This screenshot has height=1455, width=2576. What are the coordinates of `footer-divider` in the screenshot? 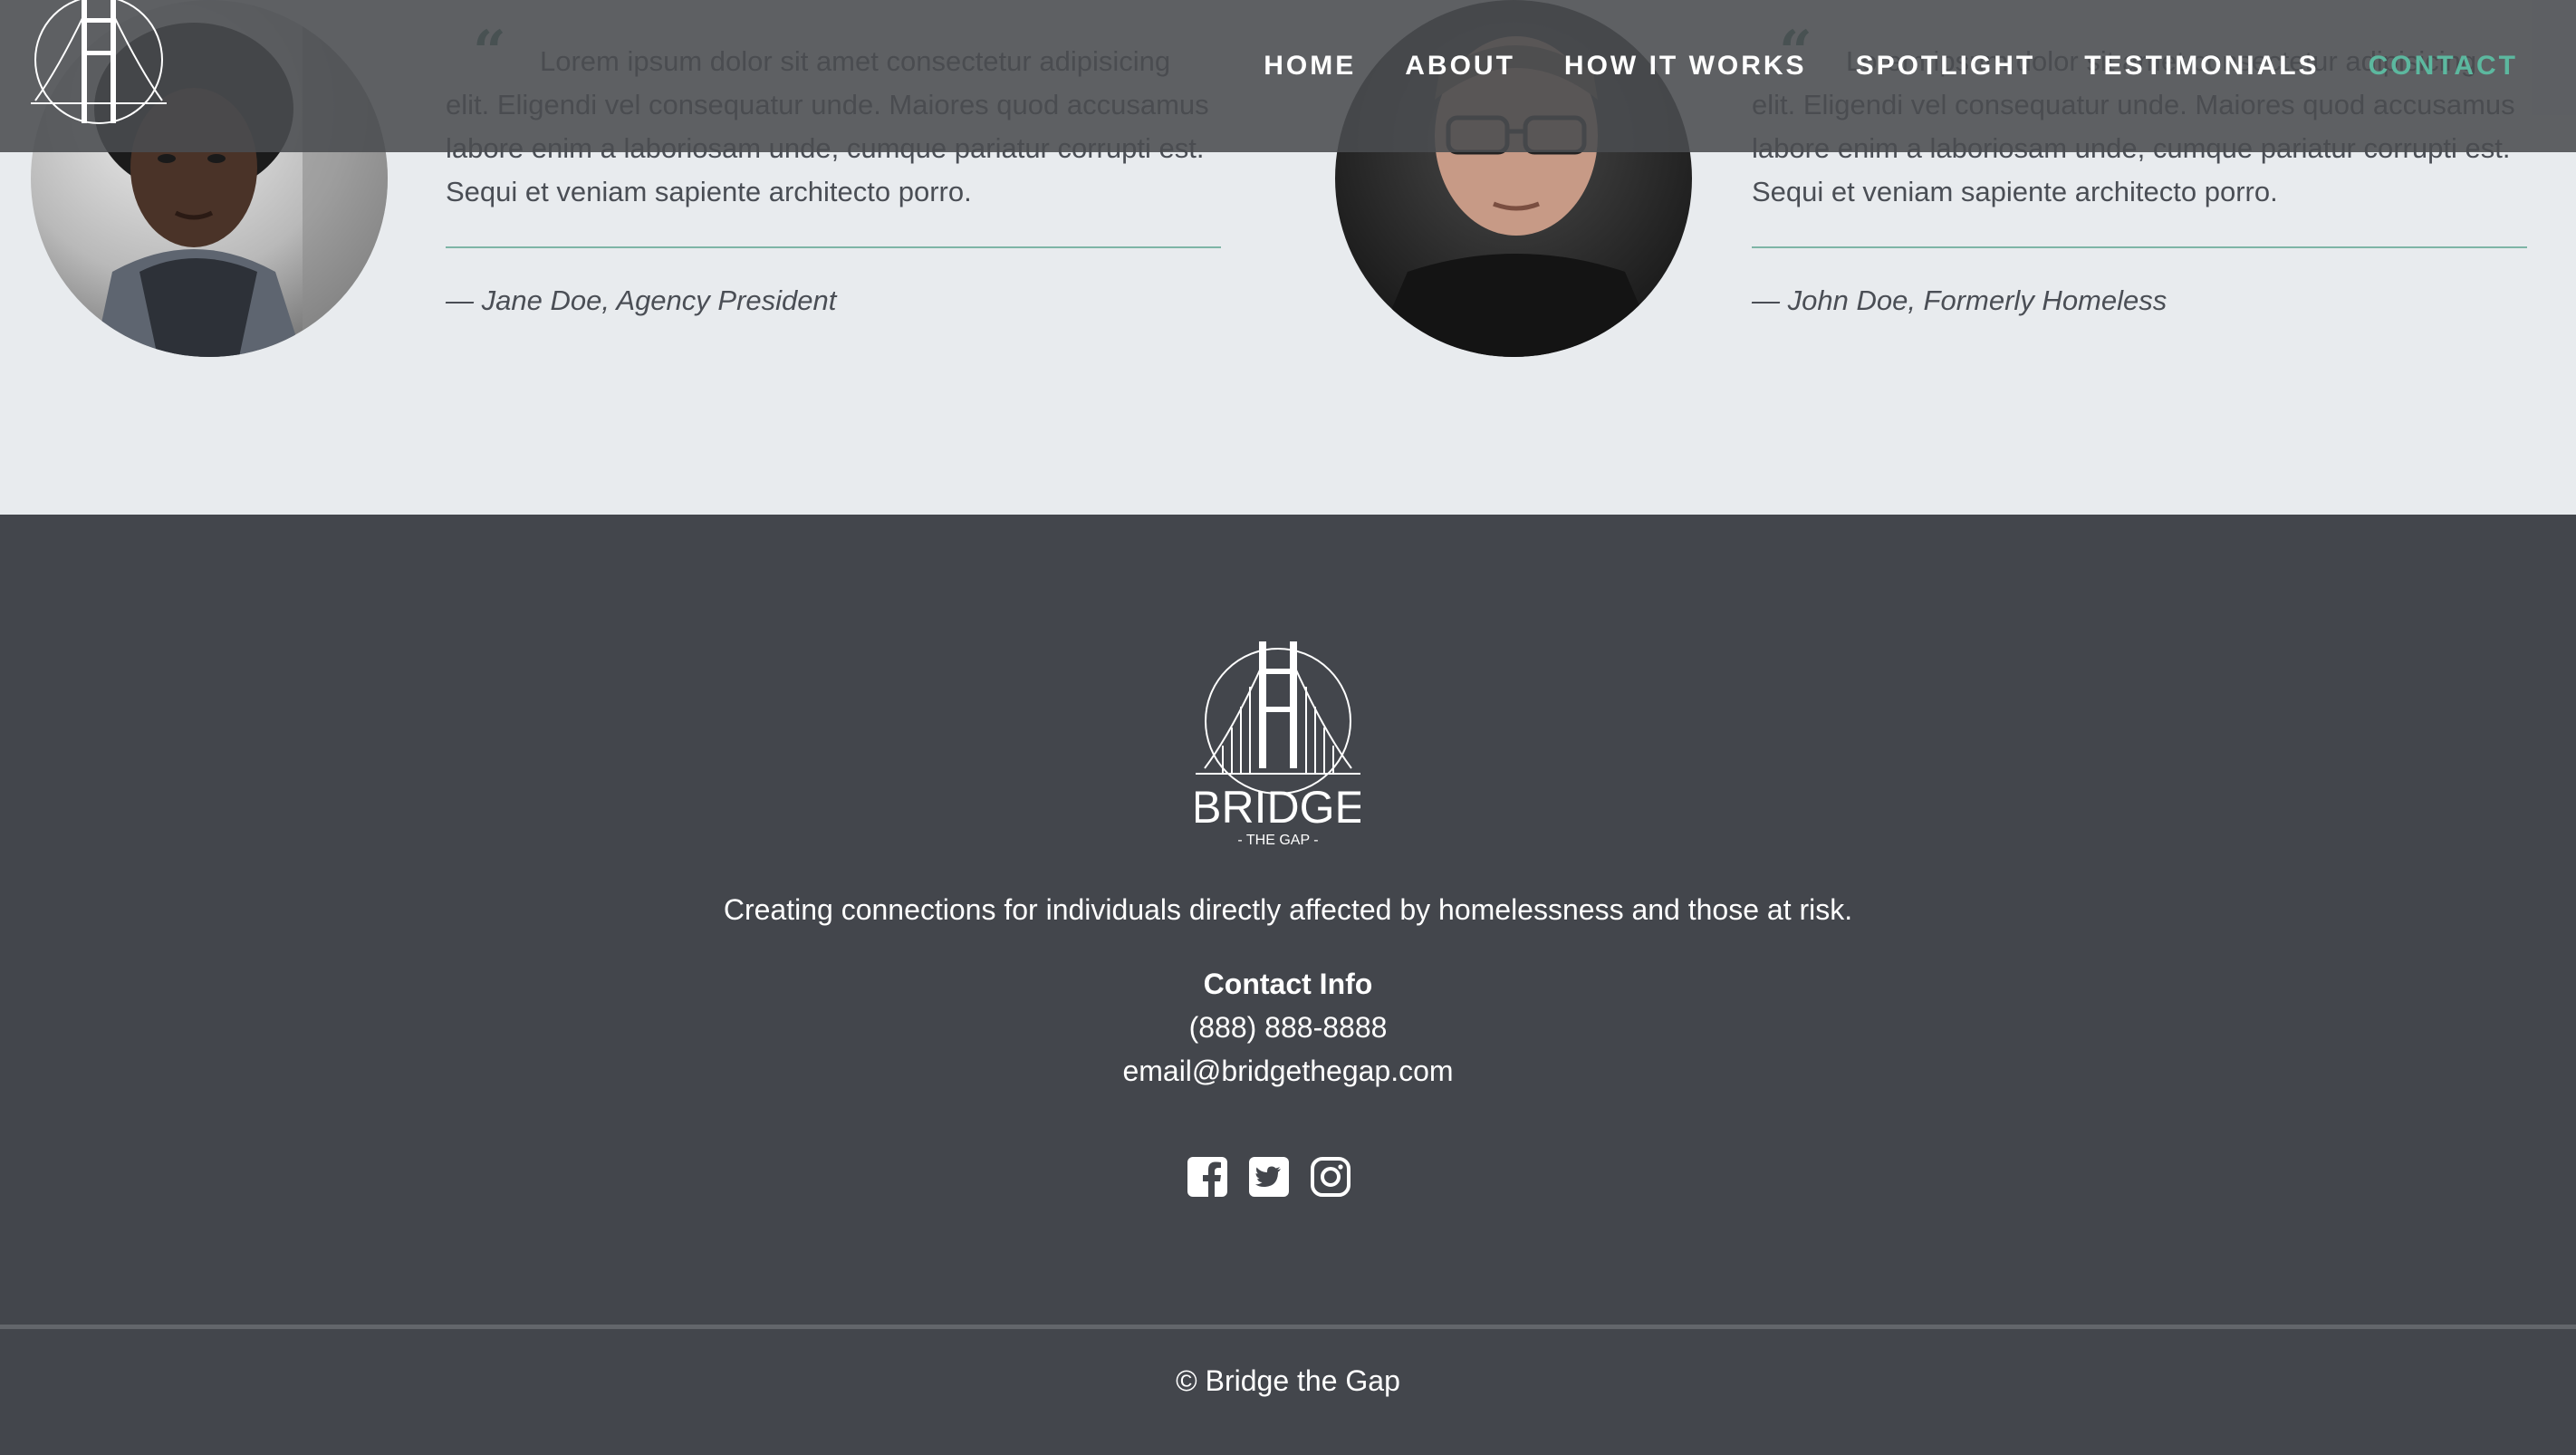 It's located at (1288, 1327).